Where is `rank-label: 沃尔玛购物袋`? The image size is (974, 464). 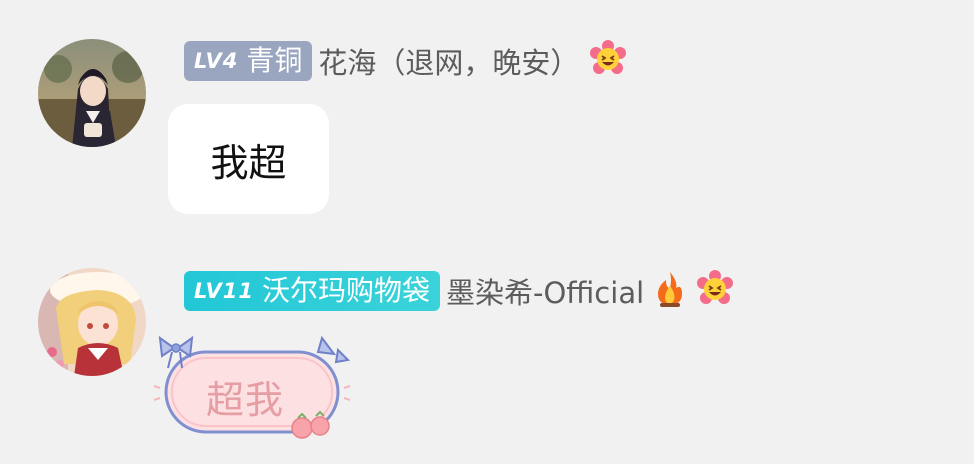
rank-label: 沃尔玛购物袋 is located at coordinates (345, 290).